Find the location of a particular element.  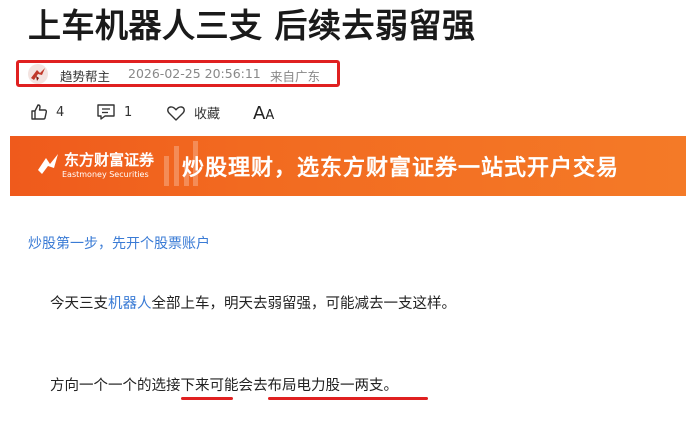

eastmoney-logo-icon is located at coordinates (48, 164).